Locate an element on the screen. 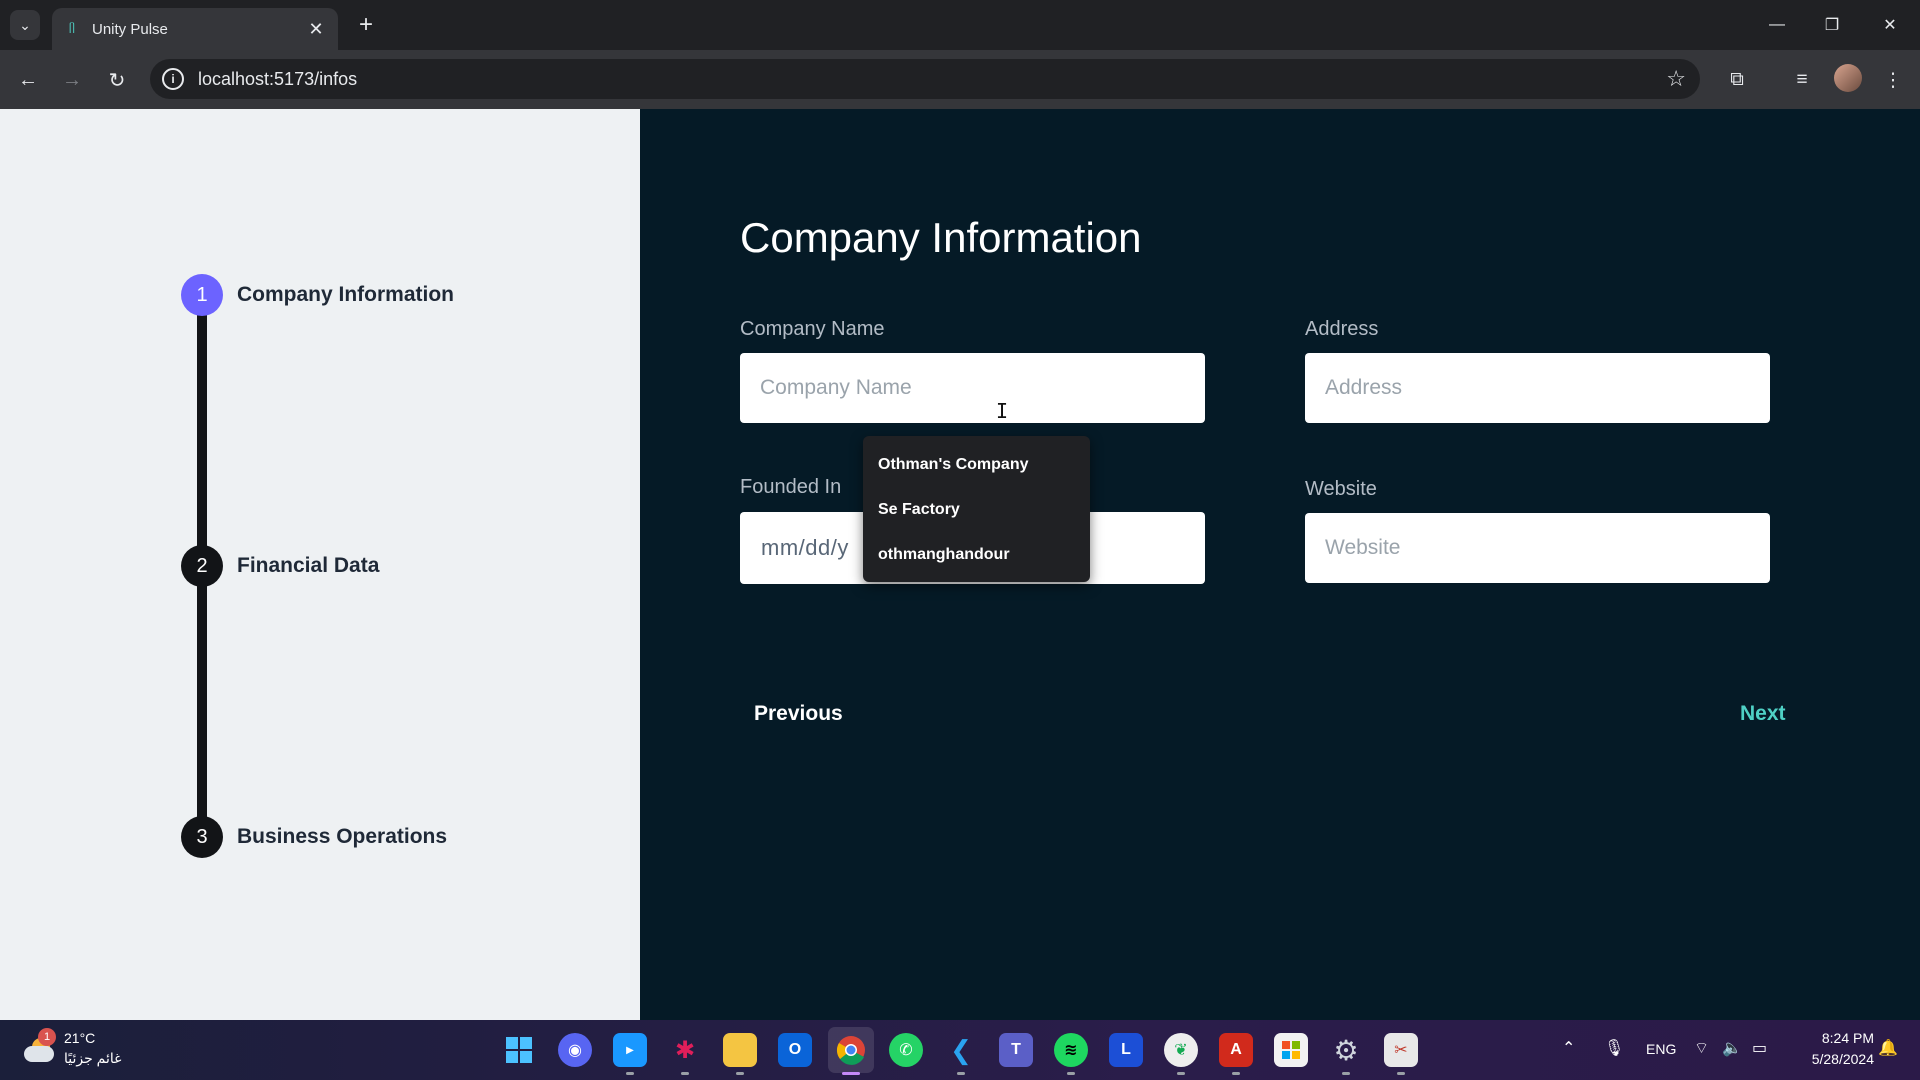 This screenshot has height=1080, width=1920. whatsapp-icon: ✆ is located at coordinates (906, 1050).